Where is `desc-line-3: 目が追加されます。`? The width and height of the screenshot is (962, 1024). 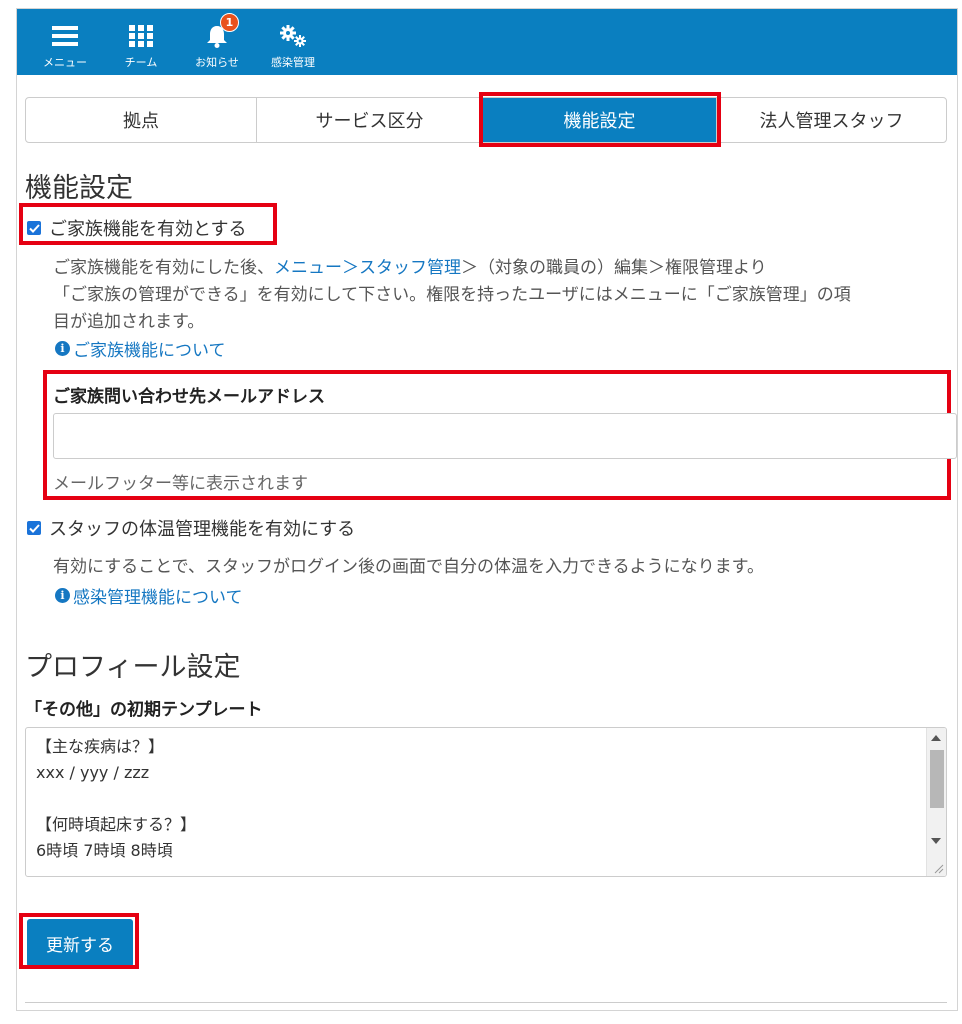 desc-line-3: 目が追加されます。 is located at coordinates (129, 322).